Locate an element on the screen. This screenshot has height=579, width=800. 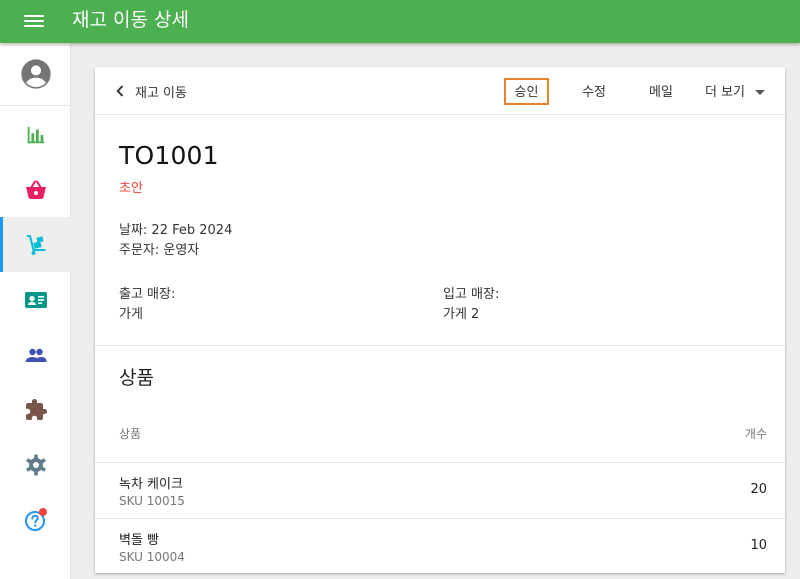
hand-truck-icon is located at coordinates (36, 244).